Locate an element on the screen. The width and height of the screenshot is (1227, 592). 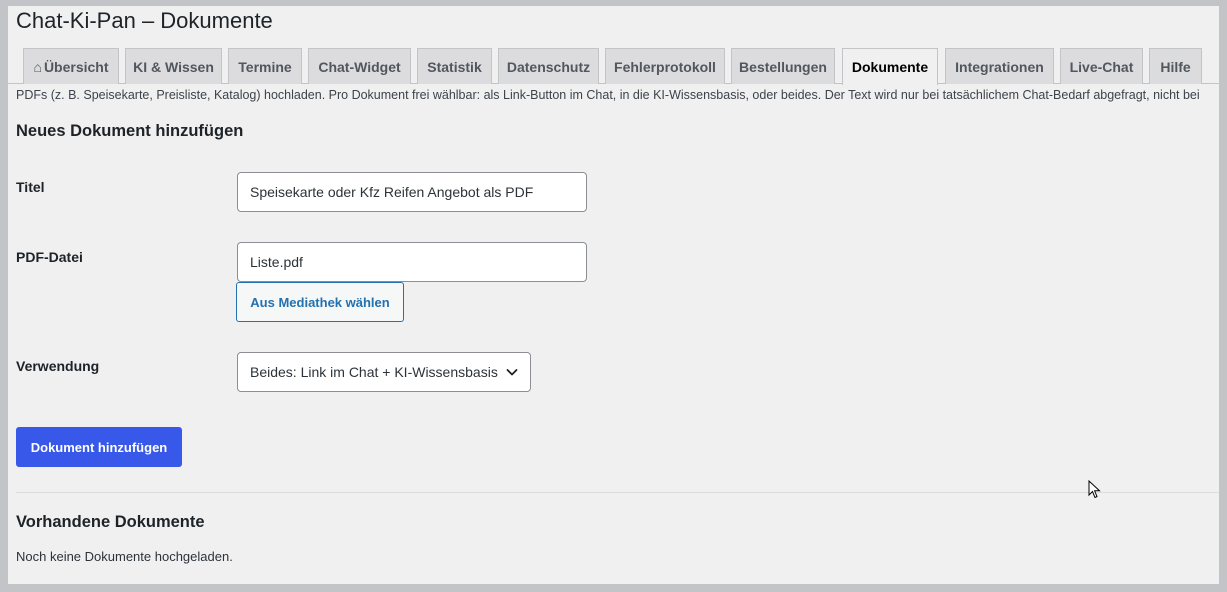
tab-live-chat: Live-Chat is located at coordinates (1101, 66).